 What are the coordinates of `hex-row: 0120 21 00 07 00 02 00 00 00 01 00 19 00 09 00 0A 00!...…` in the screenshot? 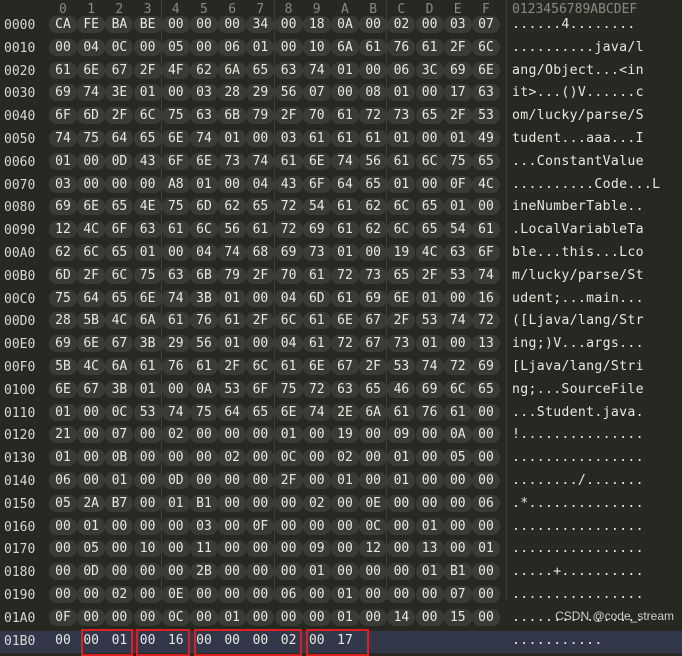 It's located at (341, 436).